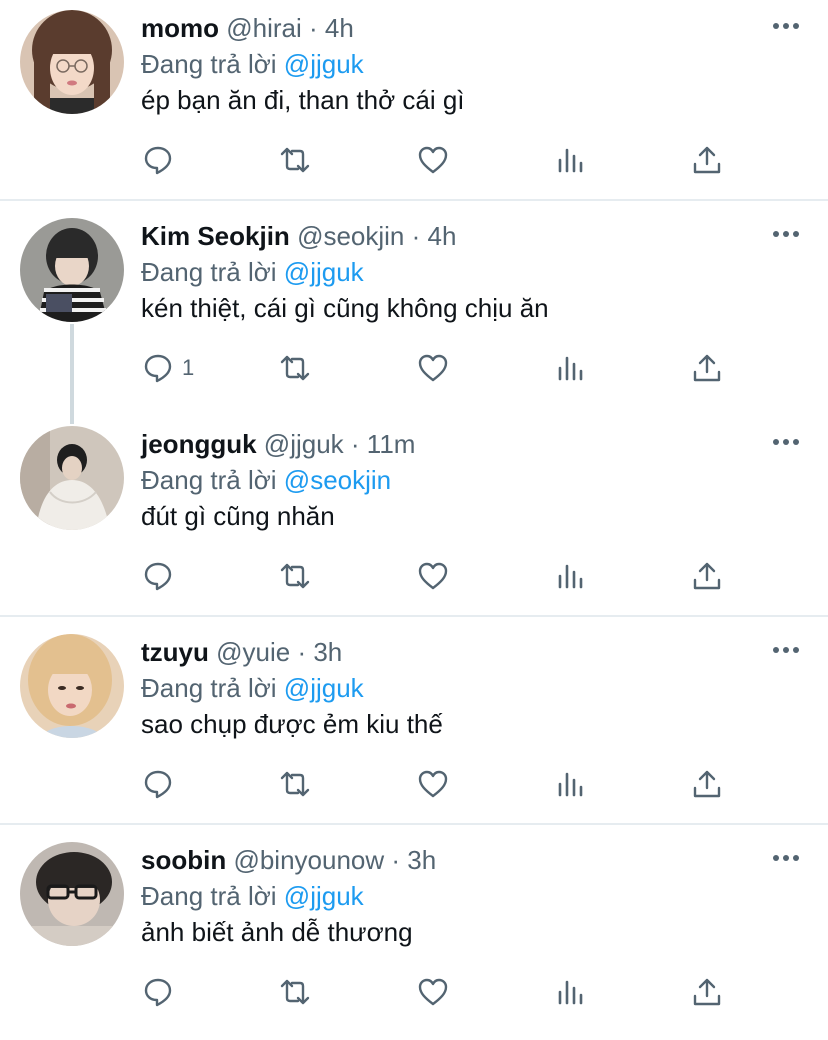 The height and width of the screenshot is (1040, 828). What do you see at coordinates (414, 992) in the screenshot?
I see `action-bar` at bounding box center [414, 992].